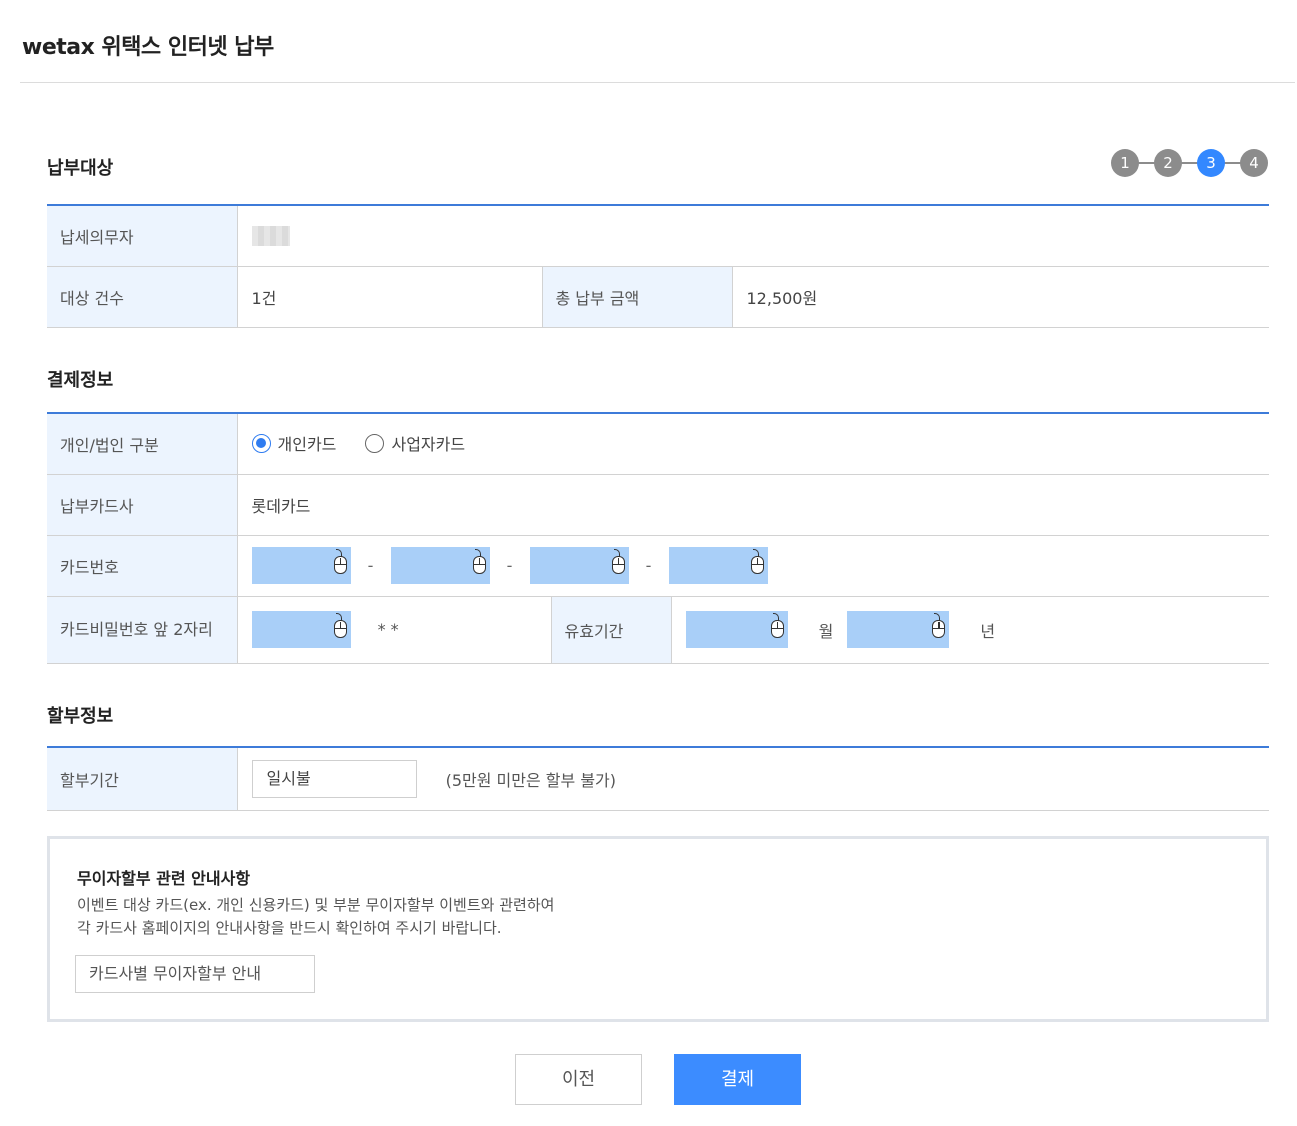 Image resolution: width=1297 pixels, height=1126 pixels. Describe the element at coordinates (142, 779) in the screenshot. I see `installment-period-label: 할부기간` at that location.